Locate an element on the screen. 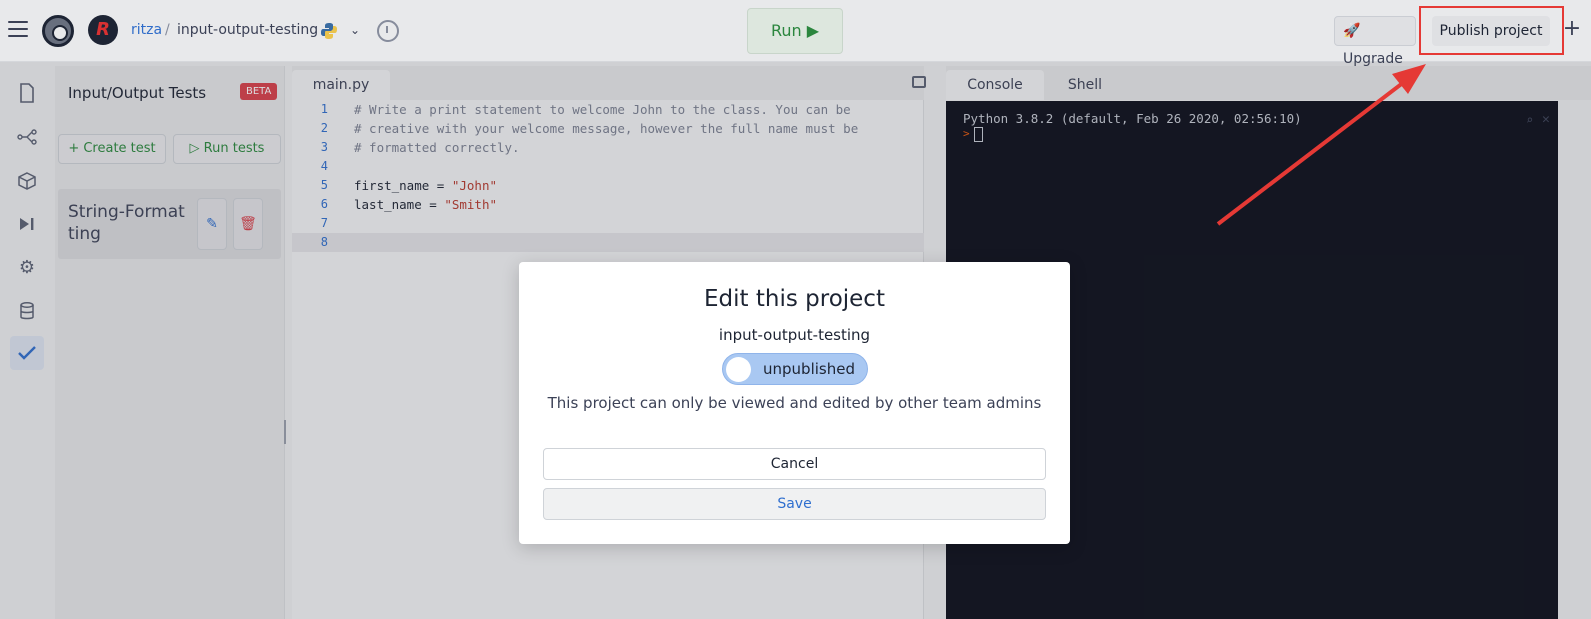  upgrade-button: 🚀 Upgrade is located at coordinates (1375, 41).